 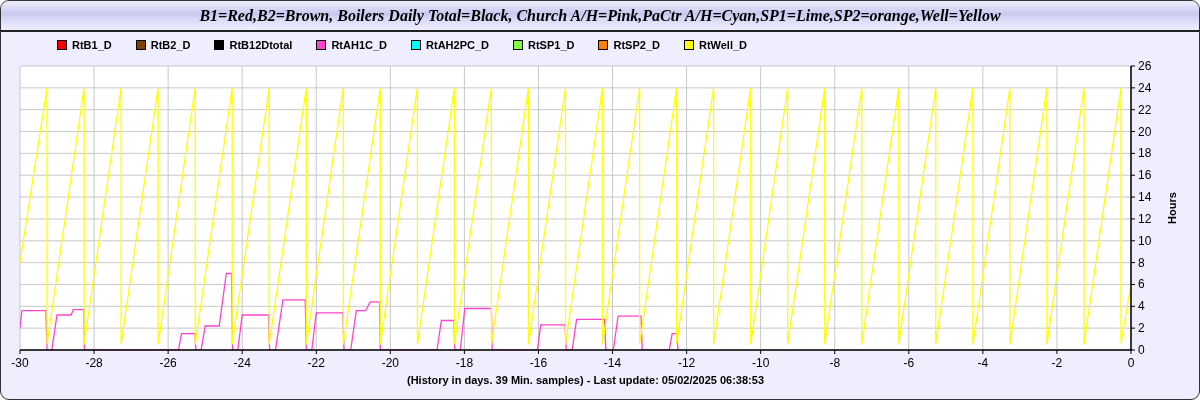 I want to click on tick-label: 26, so click(x=1145, y=66).